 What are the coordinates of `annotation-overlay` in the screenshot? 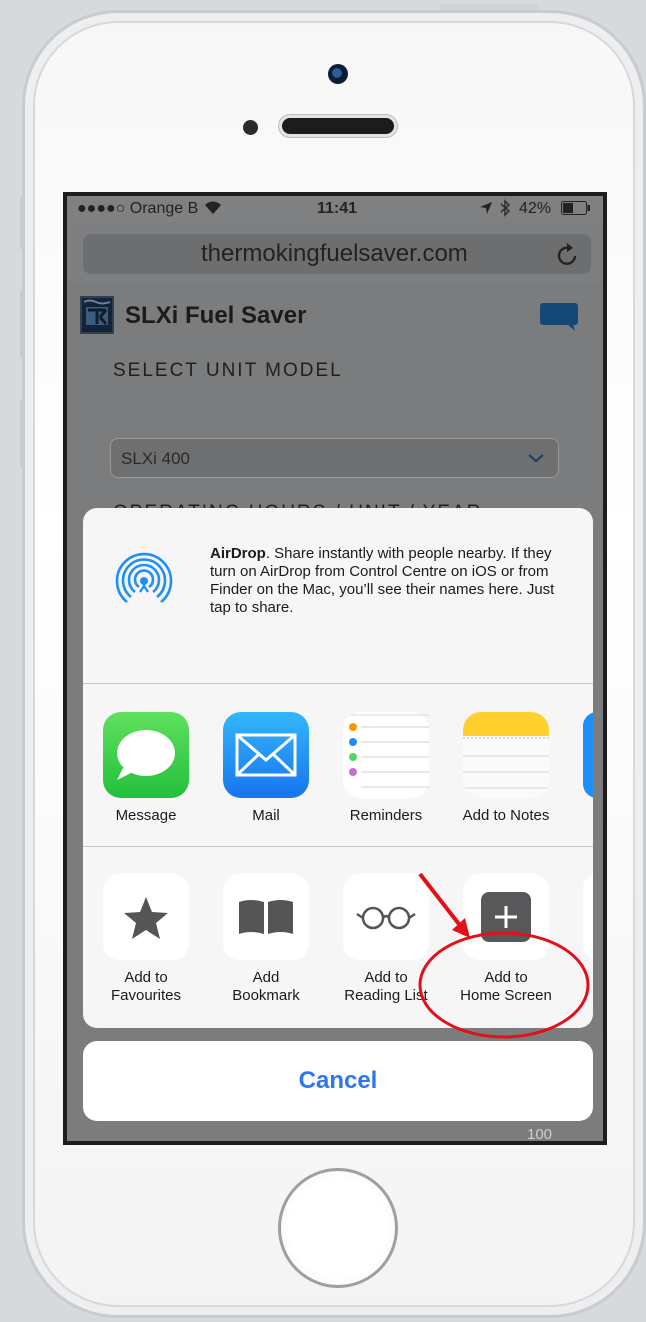 It's located at (504, 955).